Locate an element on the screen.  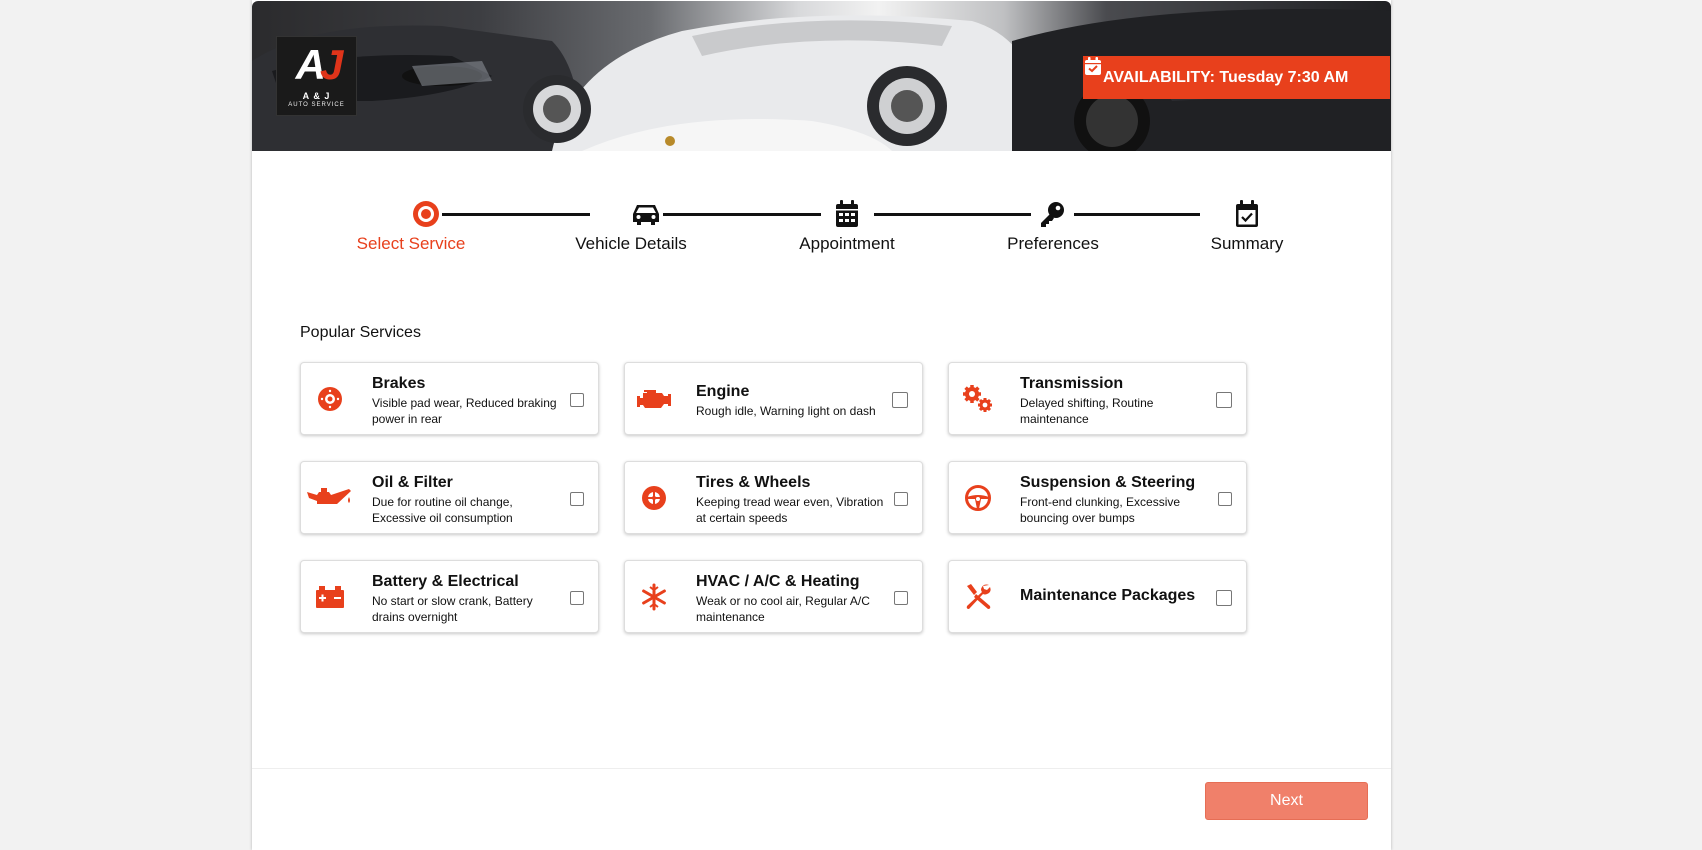
step-label-appointment: Appointment is located at coordinates (846, 244).